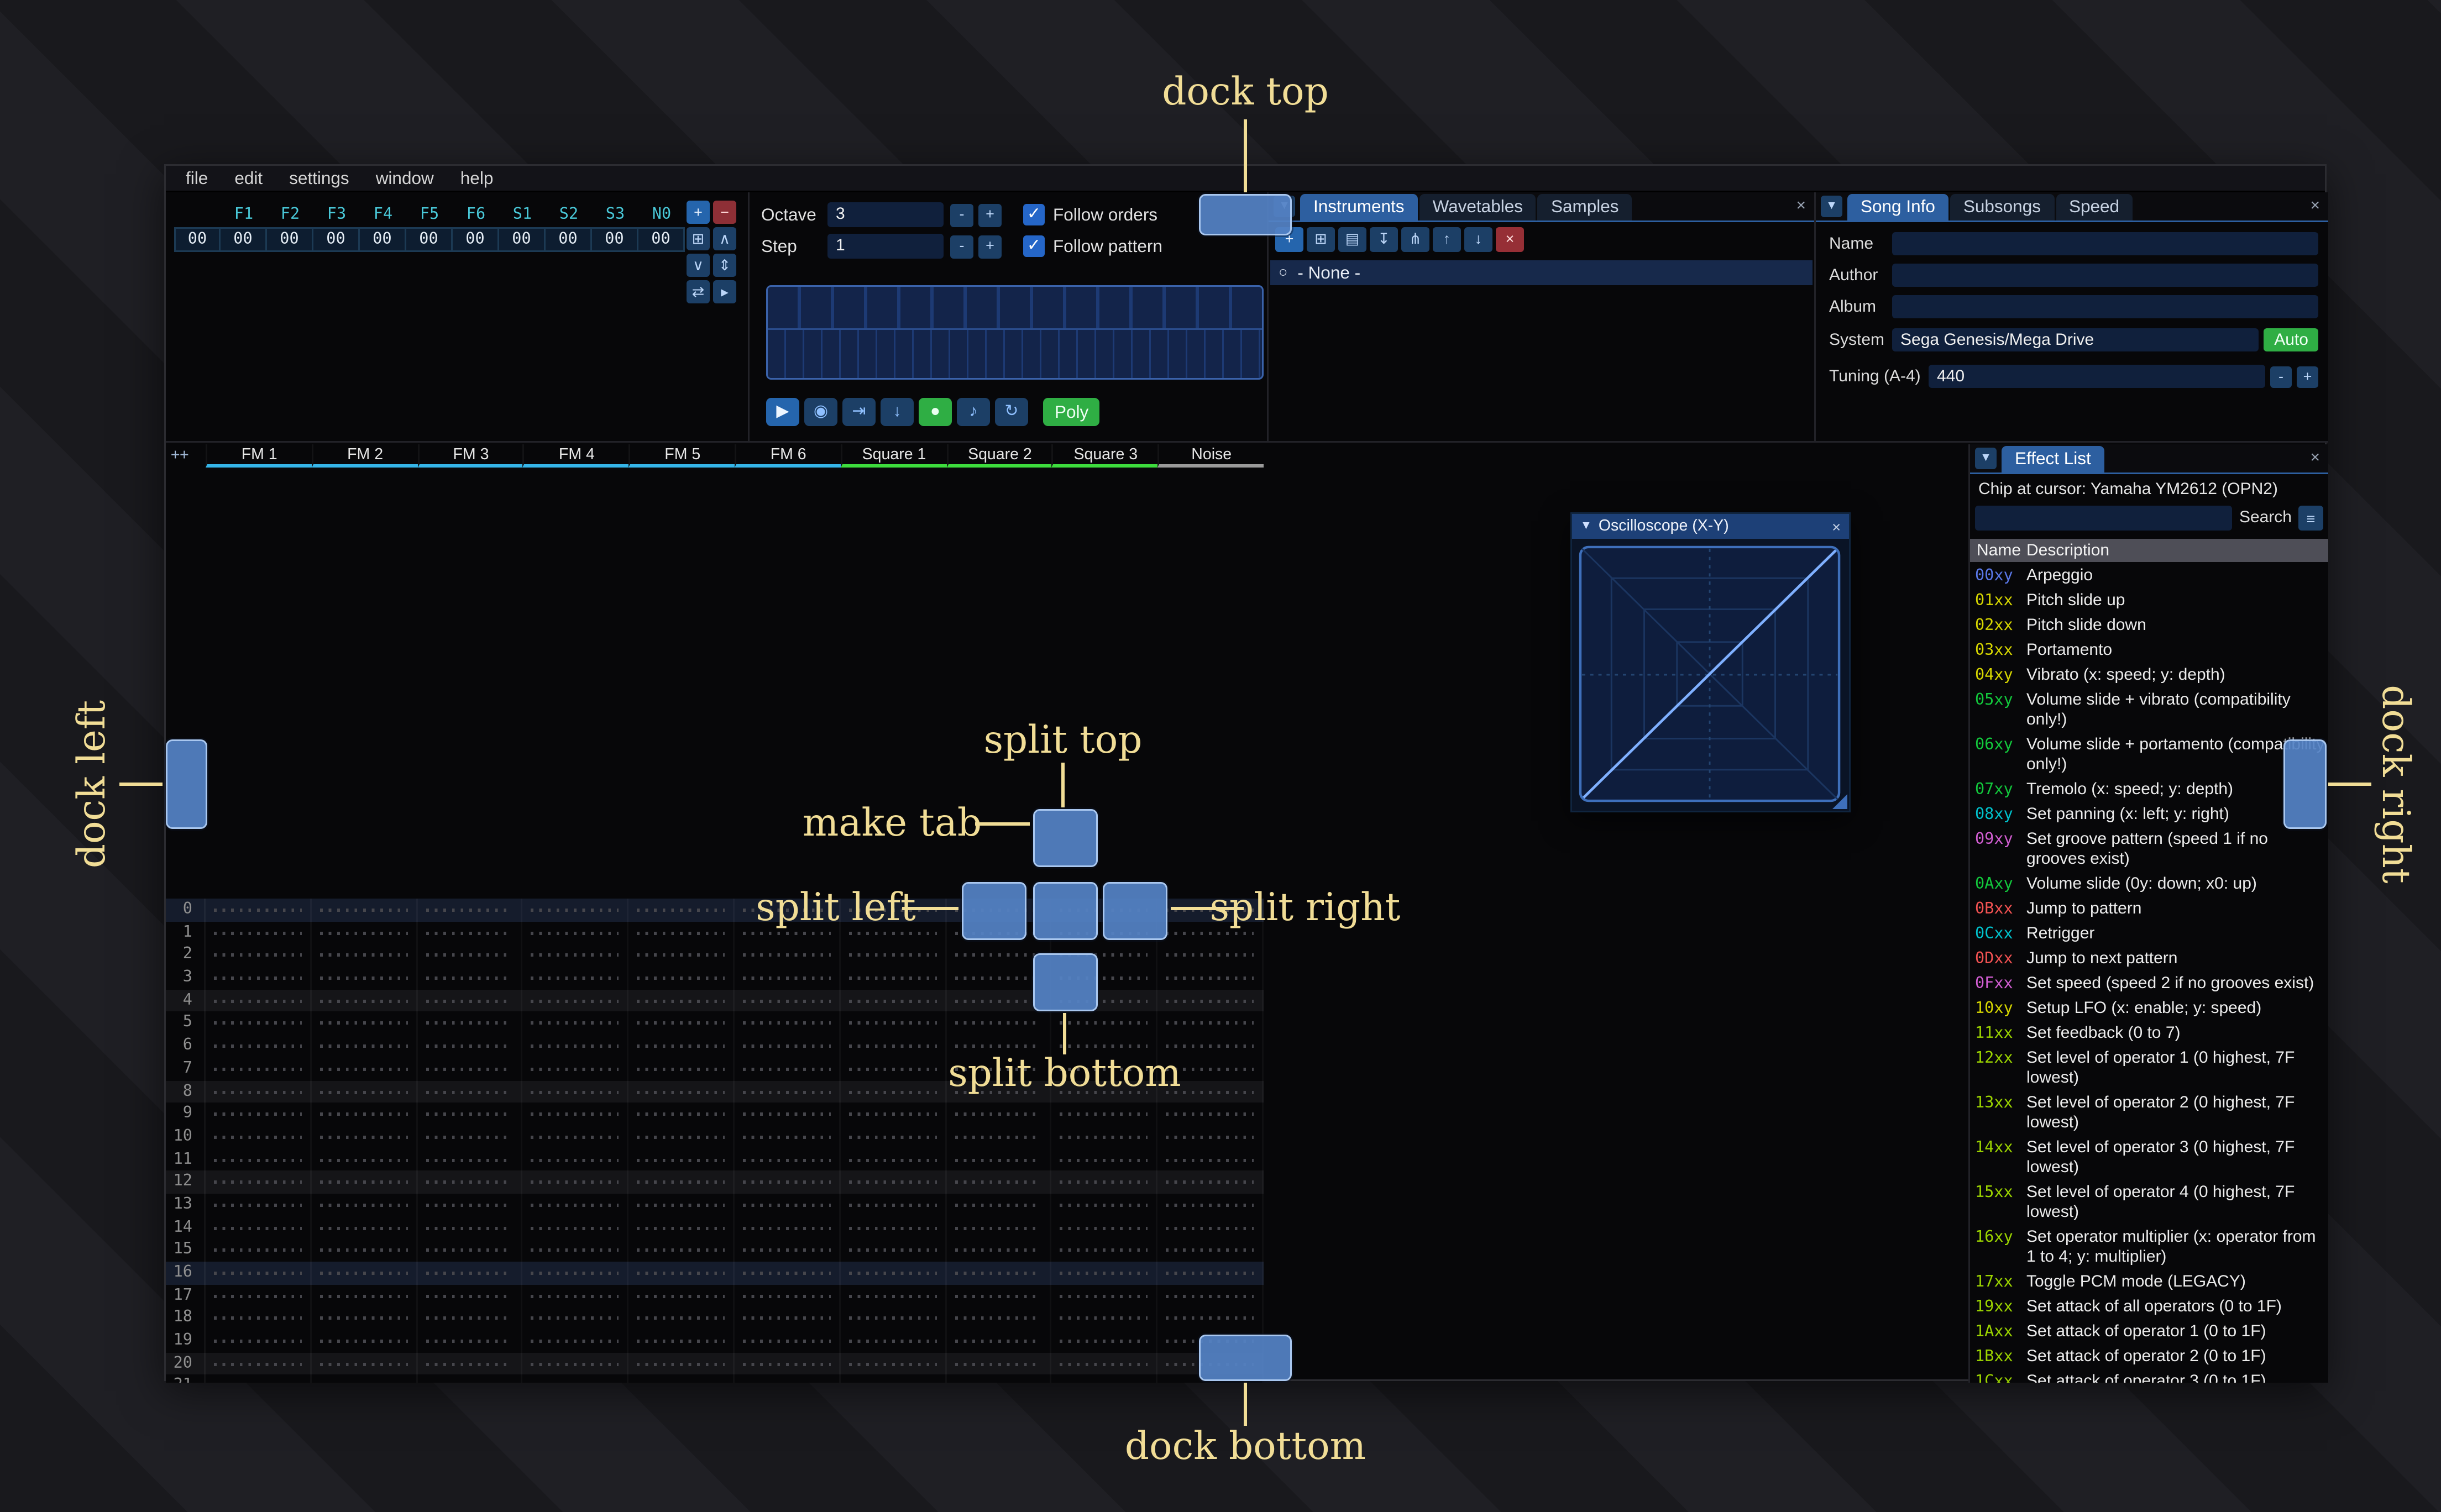 Image resolution: width=2441 pixels, height=1512 pixels. Describe the element at coordinates (724, 213) in the screenshot. I see `remove-order-button: −` at that location.